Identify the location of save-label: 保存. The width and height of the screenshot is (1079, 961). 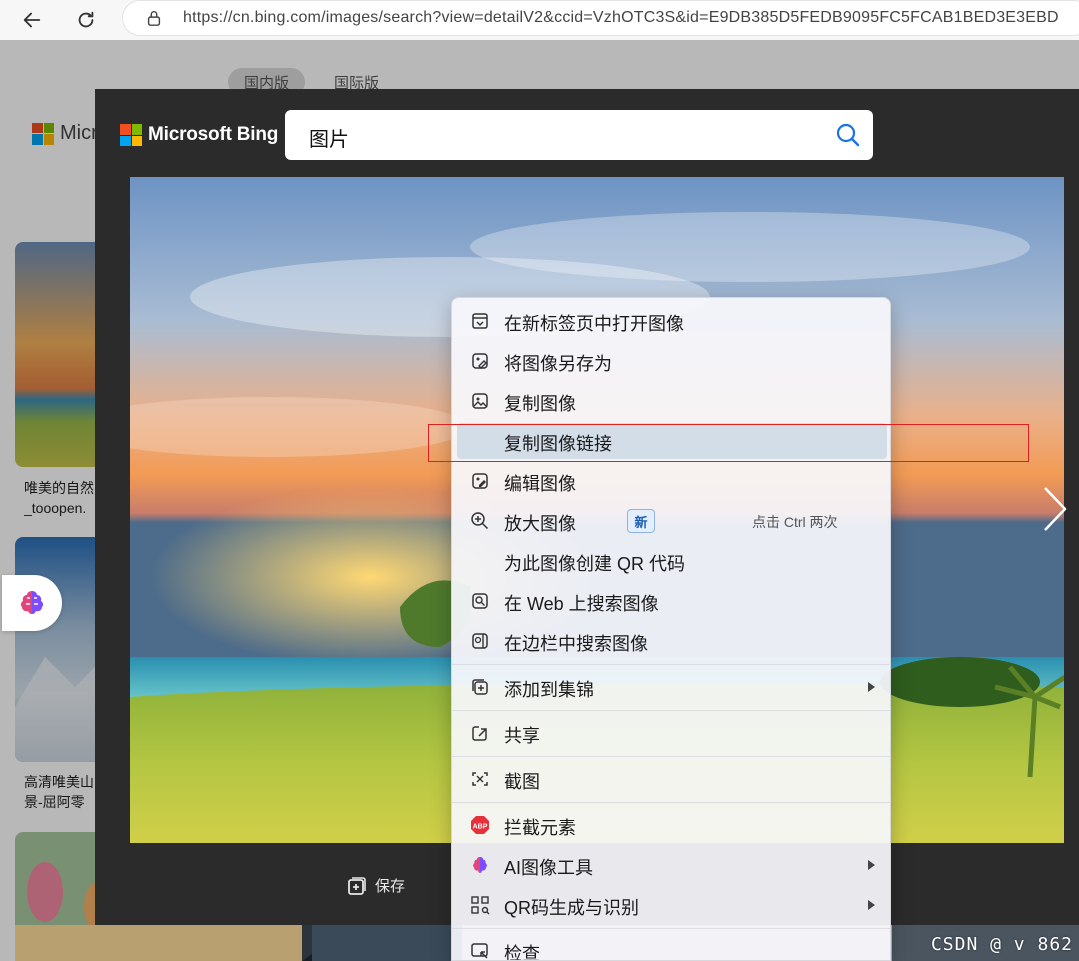
(390, 886).